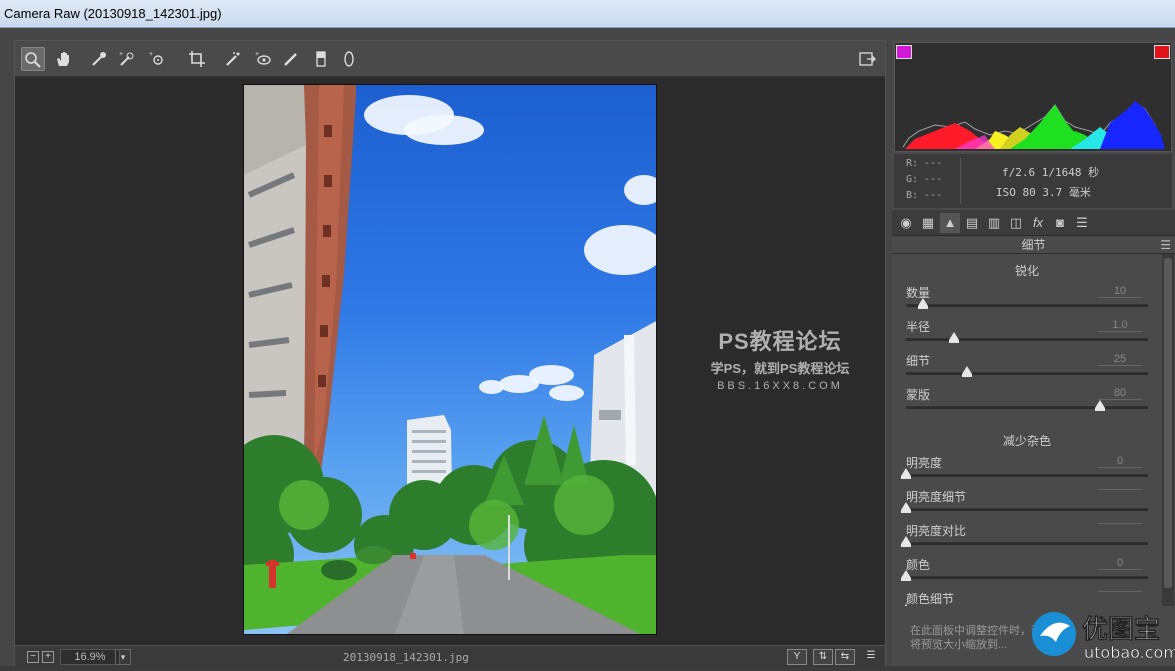  Describe the element at coordinates (233, 59) in the screenshot. I see `spot-removal-icon` at that location.